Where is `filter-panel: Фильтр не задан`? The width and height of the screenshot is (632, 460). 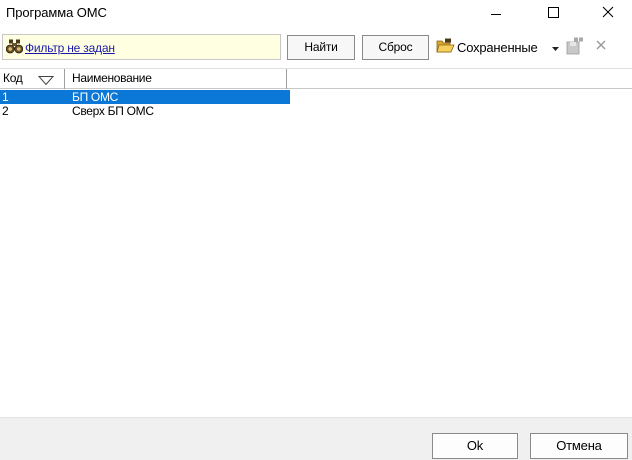
filter-panel: Фильтр не задан is located at coordinates (141, 47).